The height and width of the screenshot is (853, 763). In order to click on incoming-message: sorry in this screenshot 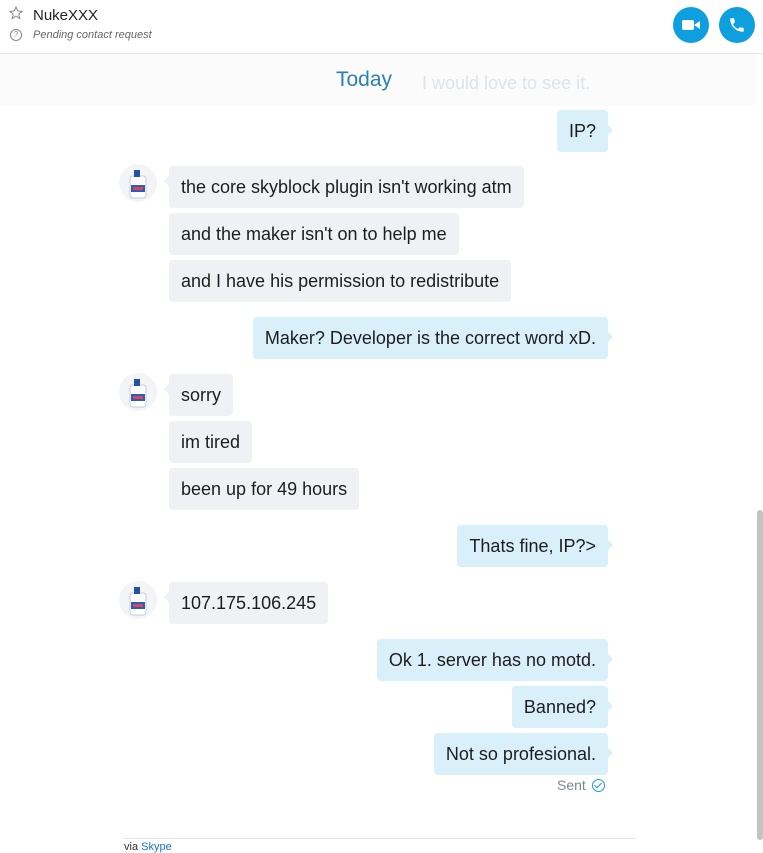, I will do `click(198, 395)`.